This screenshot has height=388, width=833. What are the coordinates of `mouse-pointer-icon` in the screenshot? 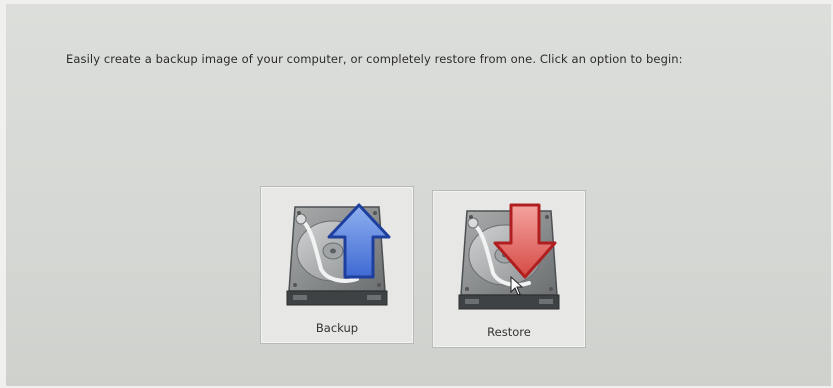 It's located at (517, 286).